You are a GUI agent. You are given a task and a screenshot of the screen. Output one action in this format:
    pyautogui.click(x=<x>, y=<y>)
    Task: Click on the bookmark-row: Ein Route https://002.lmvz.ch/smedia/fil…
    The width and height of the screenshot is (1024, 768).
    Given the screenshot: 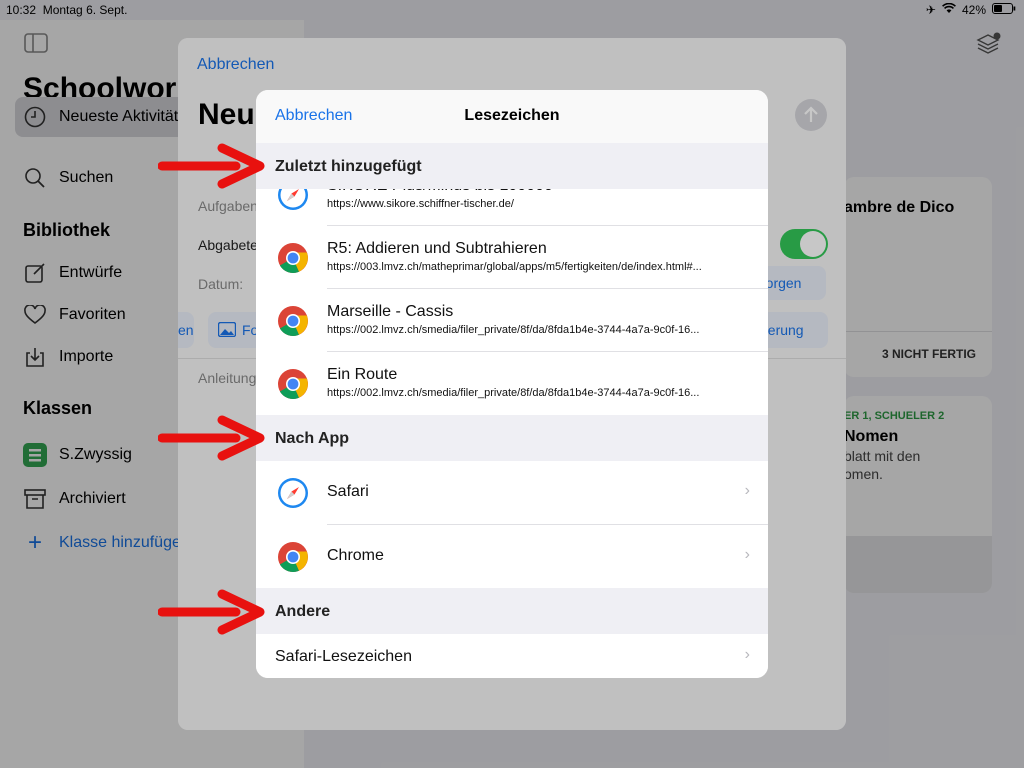 What is the action you would take?
    pyautogui.click(x=512, y=383)
    